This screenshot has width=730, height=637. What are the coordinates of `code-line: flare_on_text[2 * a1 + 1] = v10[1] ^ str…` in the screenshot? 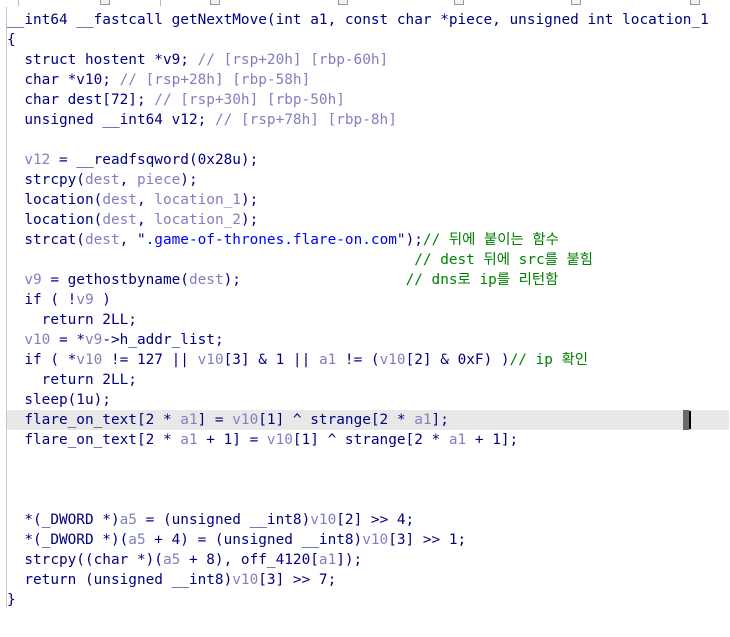 It's located at (368, 440).